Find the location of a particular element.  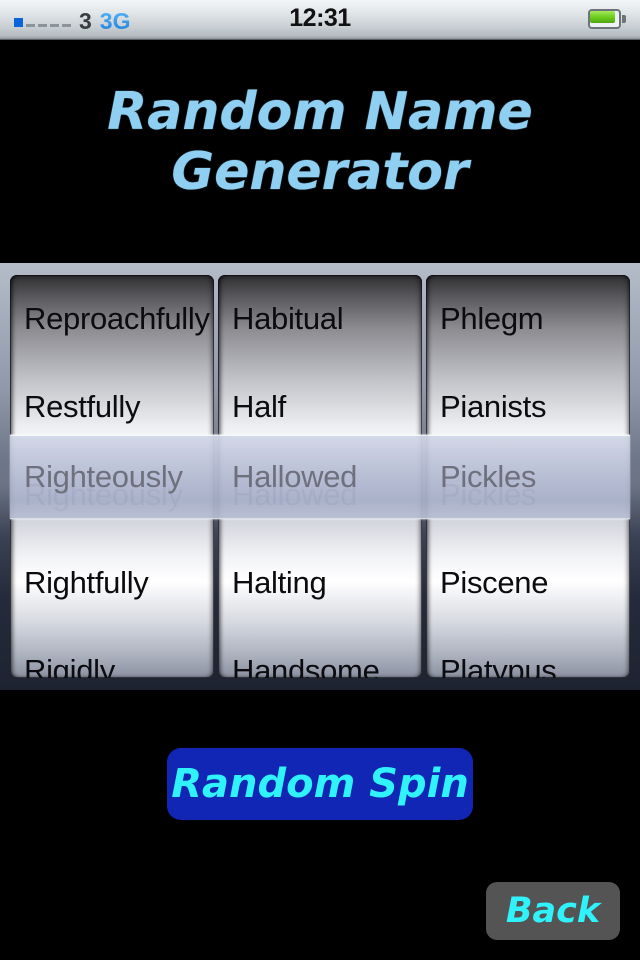

page-title: Random Name Generator is located at coordinates (320, 142).